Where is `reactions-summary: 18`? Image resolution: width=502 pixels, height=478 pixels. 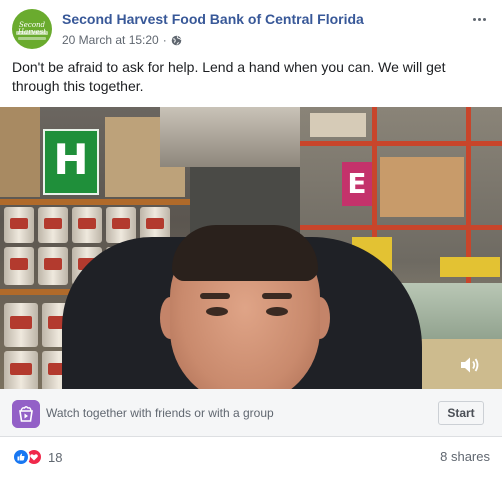 reactions-summary: 18 is located at coordinates (37, 457).